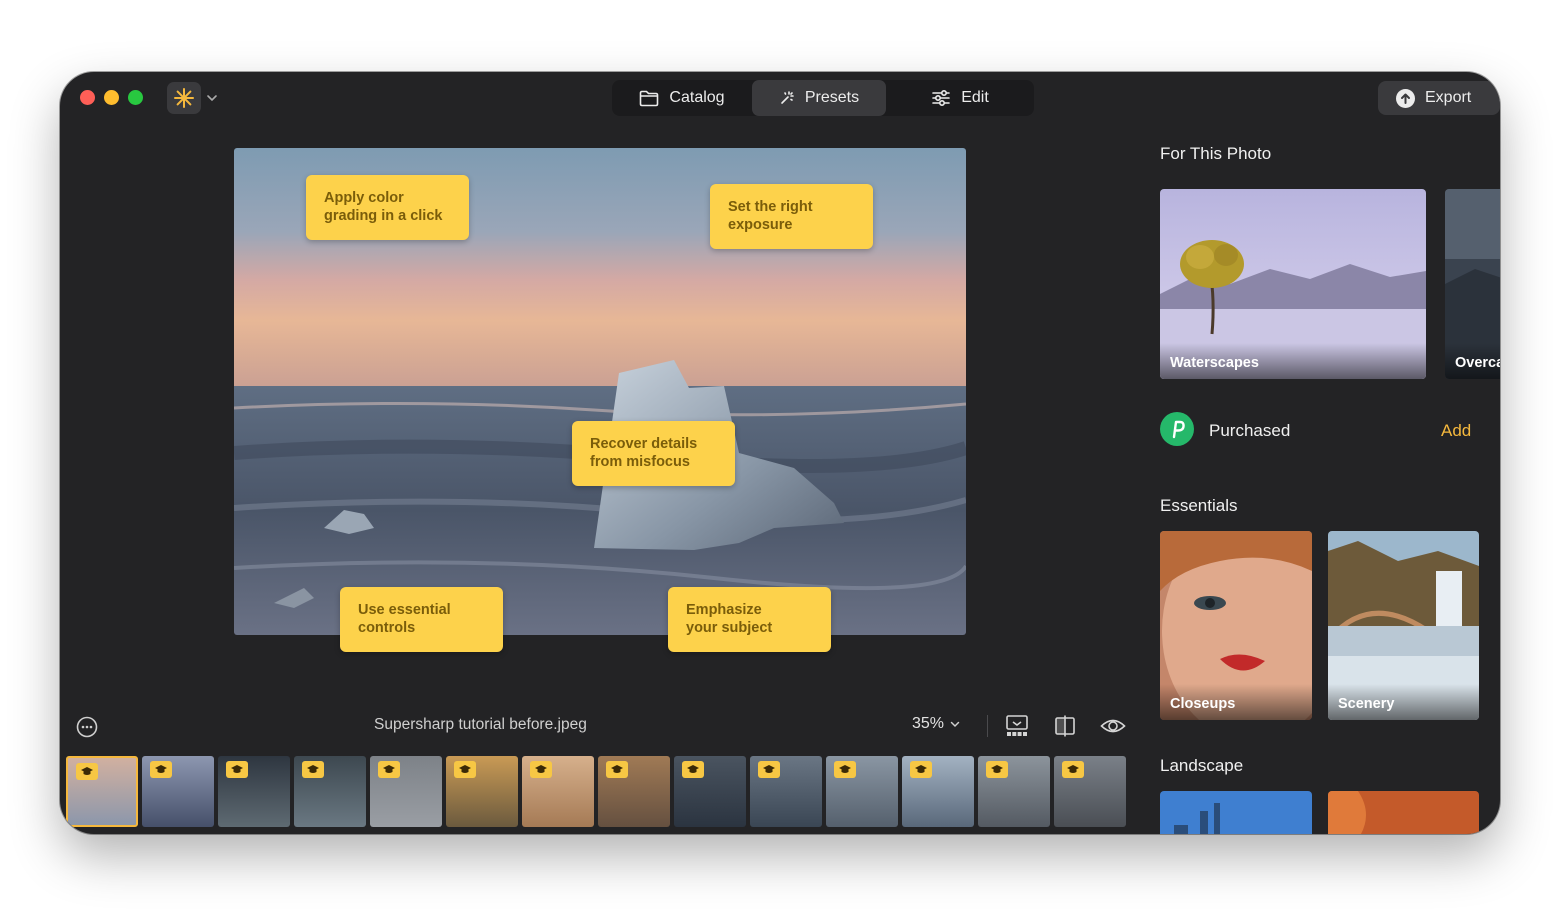 The image size is (1560, 914). Describe the element at coordinates (941, 98) in the screenshot. I see `sliders-icon` at that location.